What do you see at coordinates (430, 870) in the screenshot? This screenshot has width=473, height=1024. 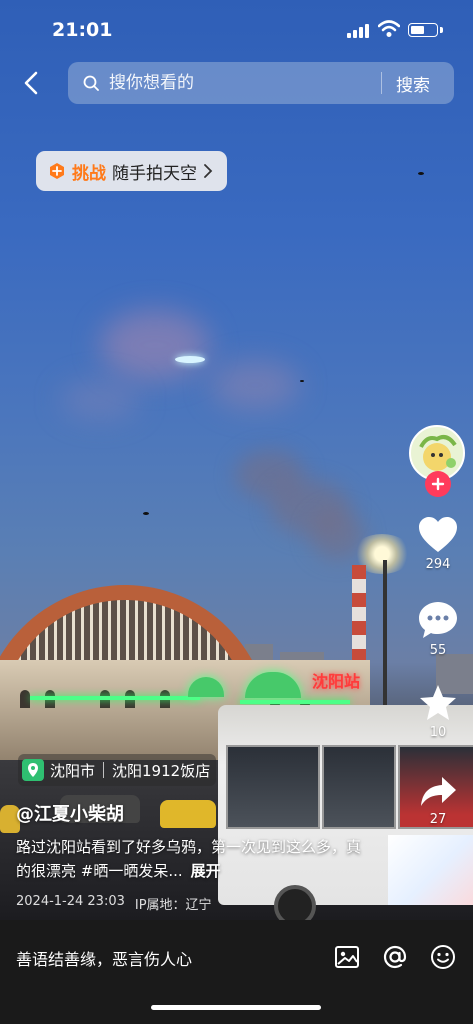 I see `bus-ad` at bounding box center [430, 870].